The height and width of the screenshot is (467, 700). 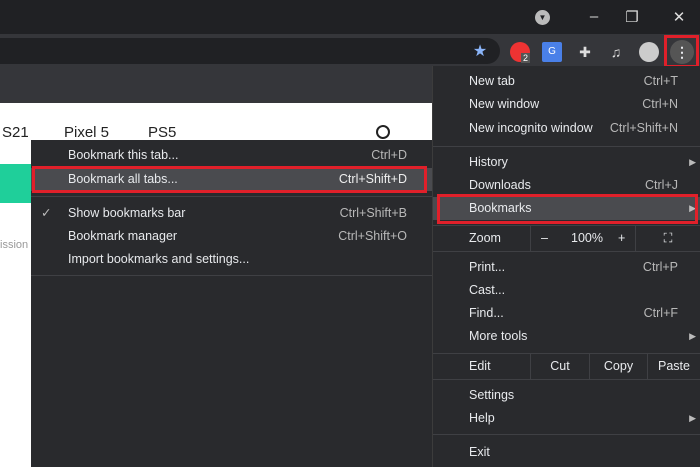 What do you see at coordinates (632, 17) in the screenshot?
I see `restore-button: ❐` at bounding box center [632, 17].